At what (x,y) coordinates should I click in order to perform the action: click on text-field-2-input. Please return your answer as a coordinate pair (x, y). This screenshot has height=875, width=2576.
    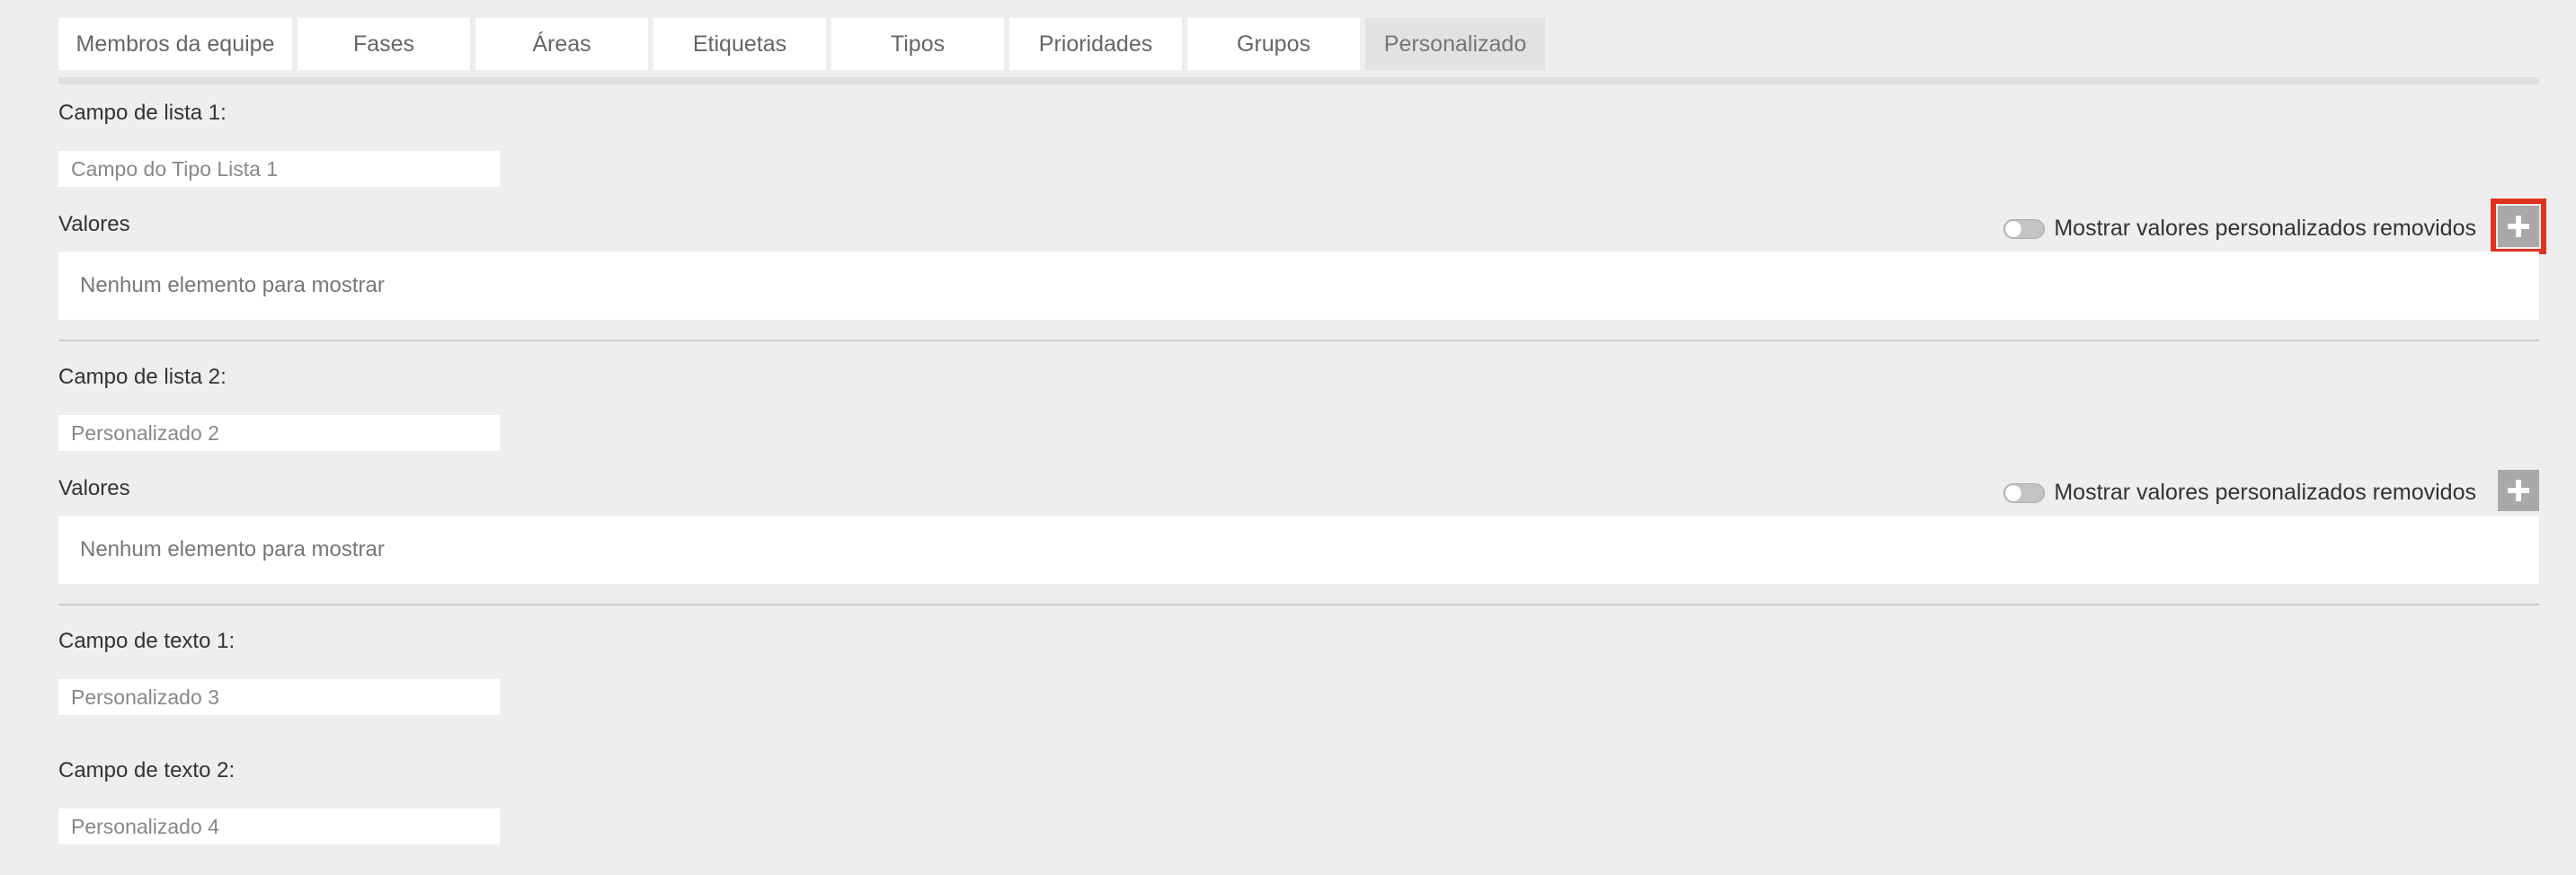
    Looking at the image, I should click on (279, 827).